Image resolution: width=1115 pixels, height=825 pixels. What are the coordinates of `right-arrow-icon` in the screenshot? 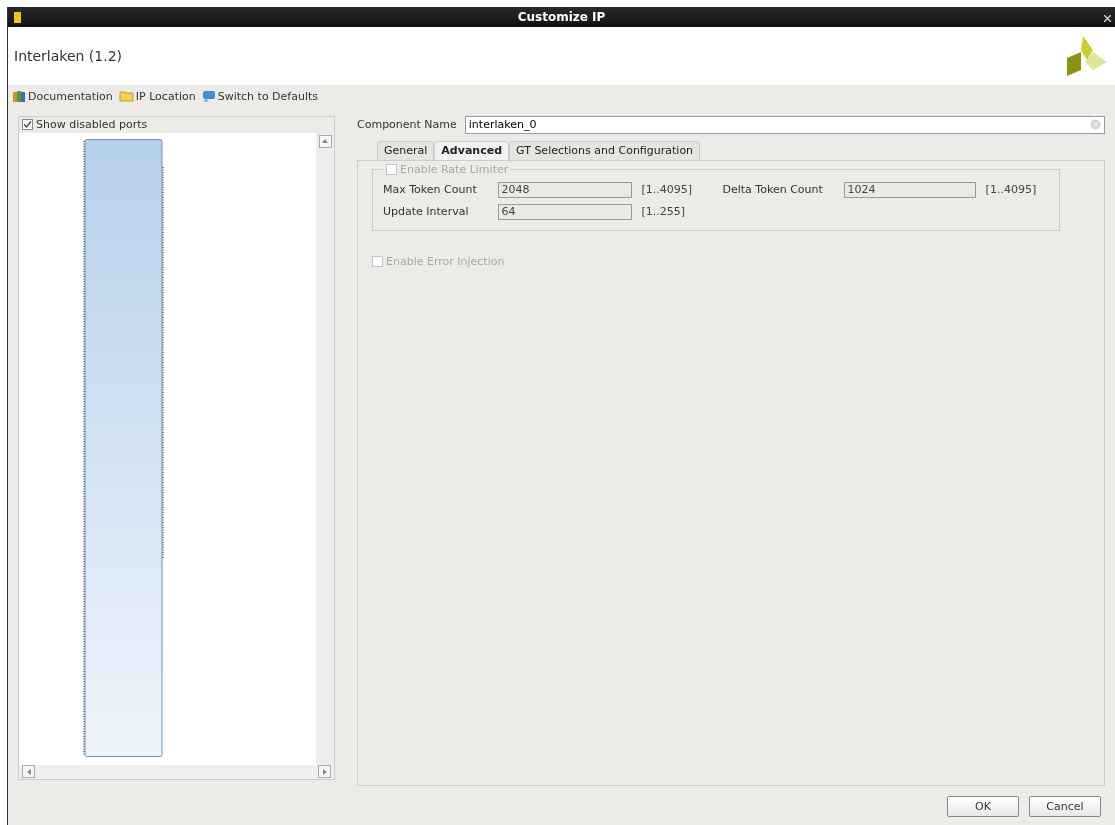 It's located at (324, 771).